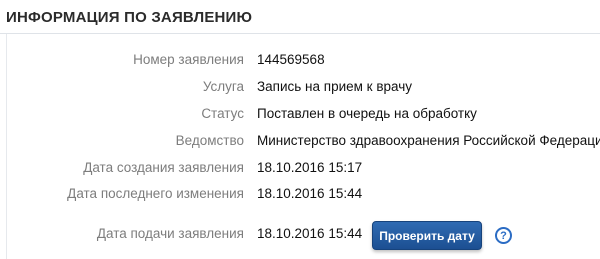  I want to click on help-icon: ?, so click(503, 235).